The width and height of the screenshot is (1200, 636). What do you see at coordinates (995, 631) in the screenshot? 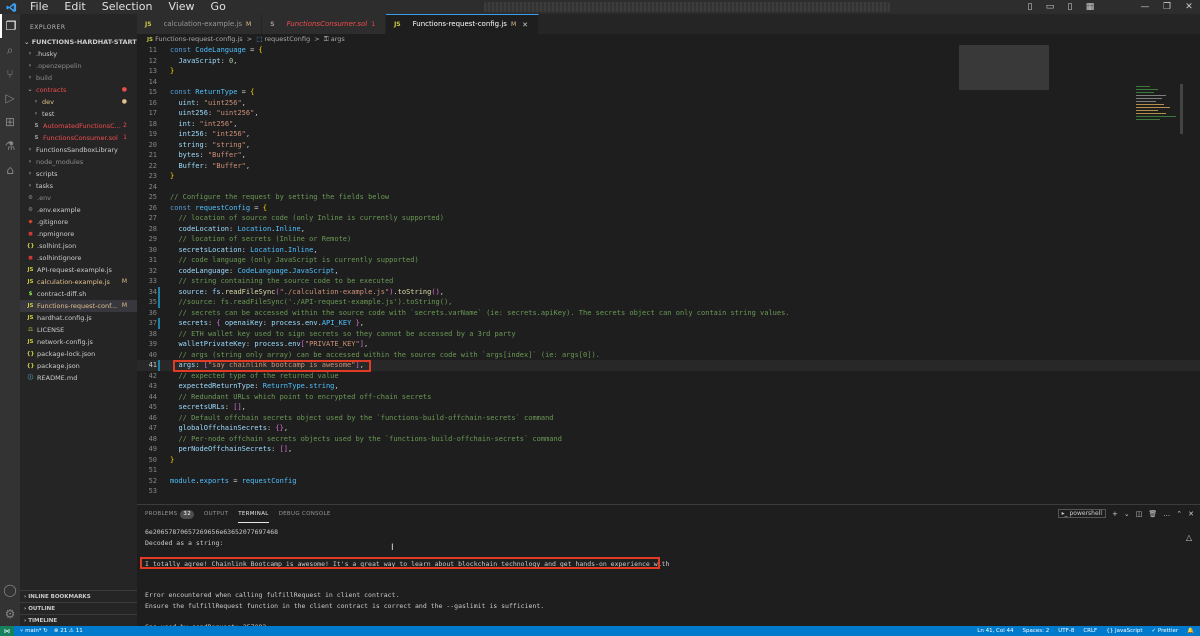
I see `cursor-position: Ln 41, Col 44` at bounding box center [995, 631].